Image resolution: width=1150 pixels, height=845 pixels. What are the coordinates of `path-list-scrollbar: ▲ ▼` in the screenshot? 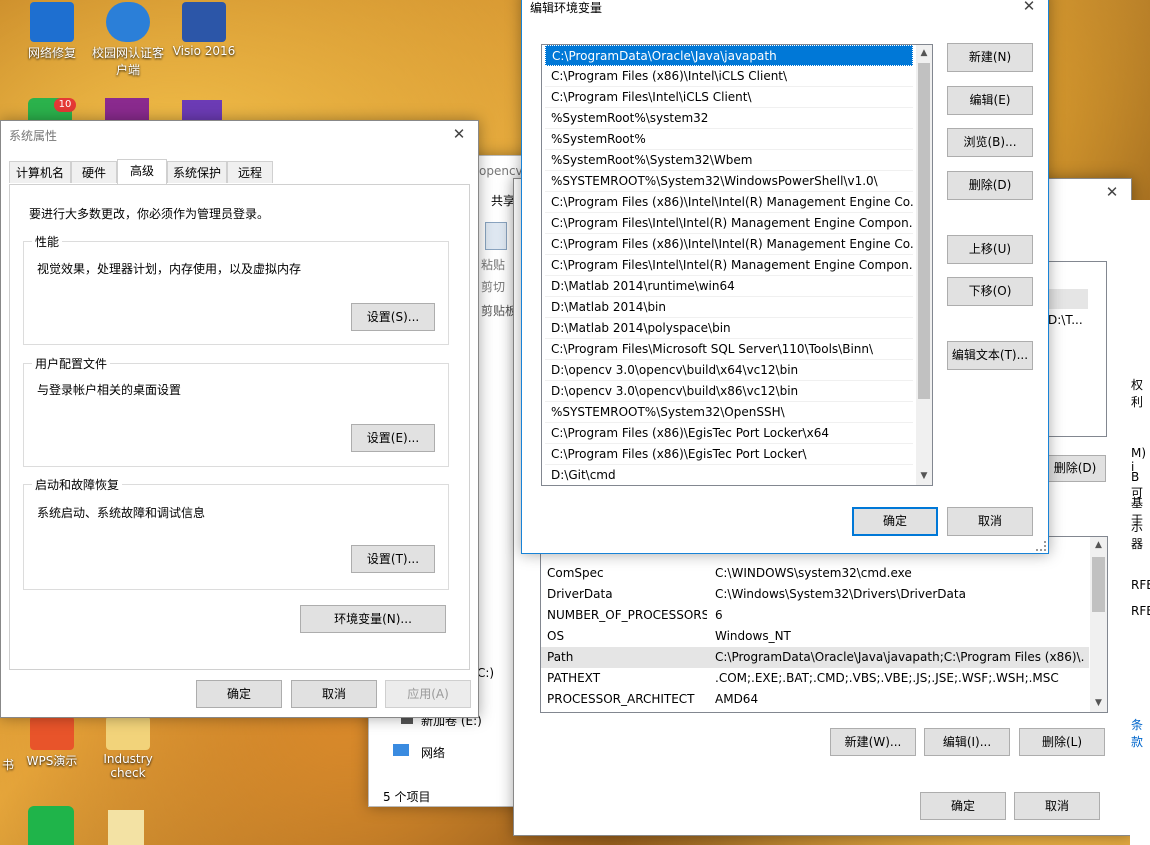 It's located at (924, 265).